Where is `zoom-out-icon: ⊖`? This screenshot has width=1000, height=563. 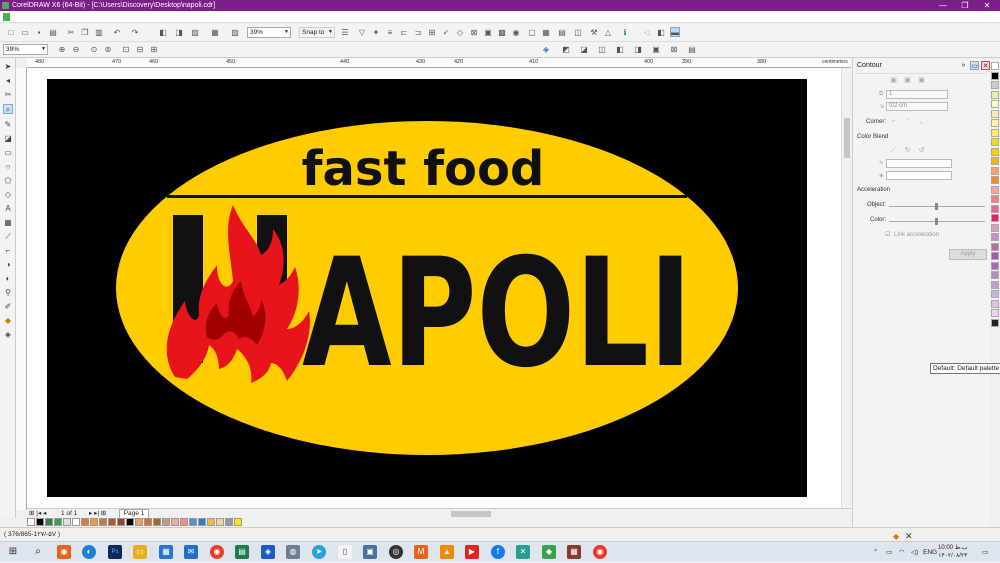
zoom-out-icon: ⊖ is located at coordinates (76, 50).